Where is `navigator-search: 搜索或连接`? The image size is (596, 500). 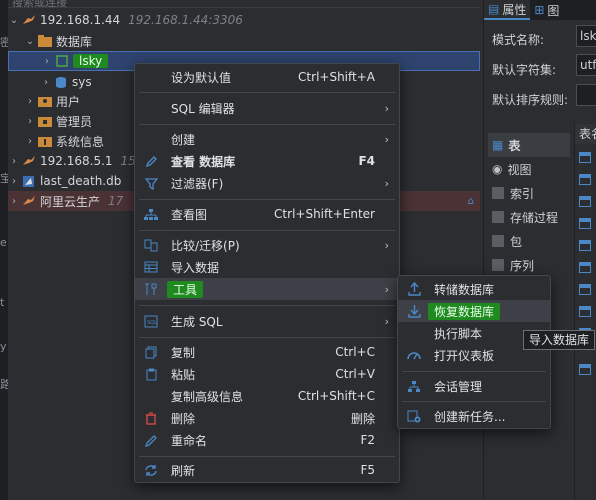
navigator-search: 搜索或连接 is located at coordinates (244, 4).